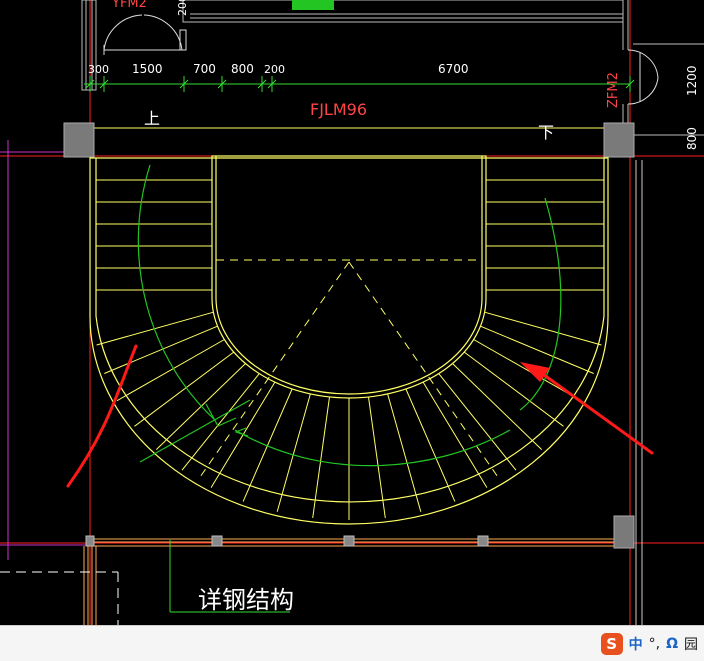  What do you see at coordinates (359, 84) in the screenshot?
I see `dimension-line-top` at bounding box center [359, 84].